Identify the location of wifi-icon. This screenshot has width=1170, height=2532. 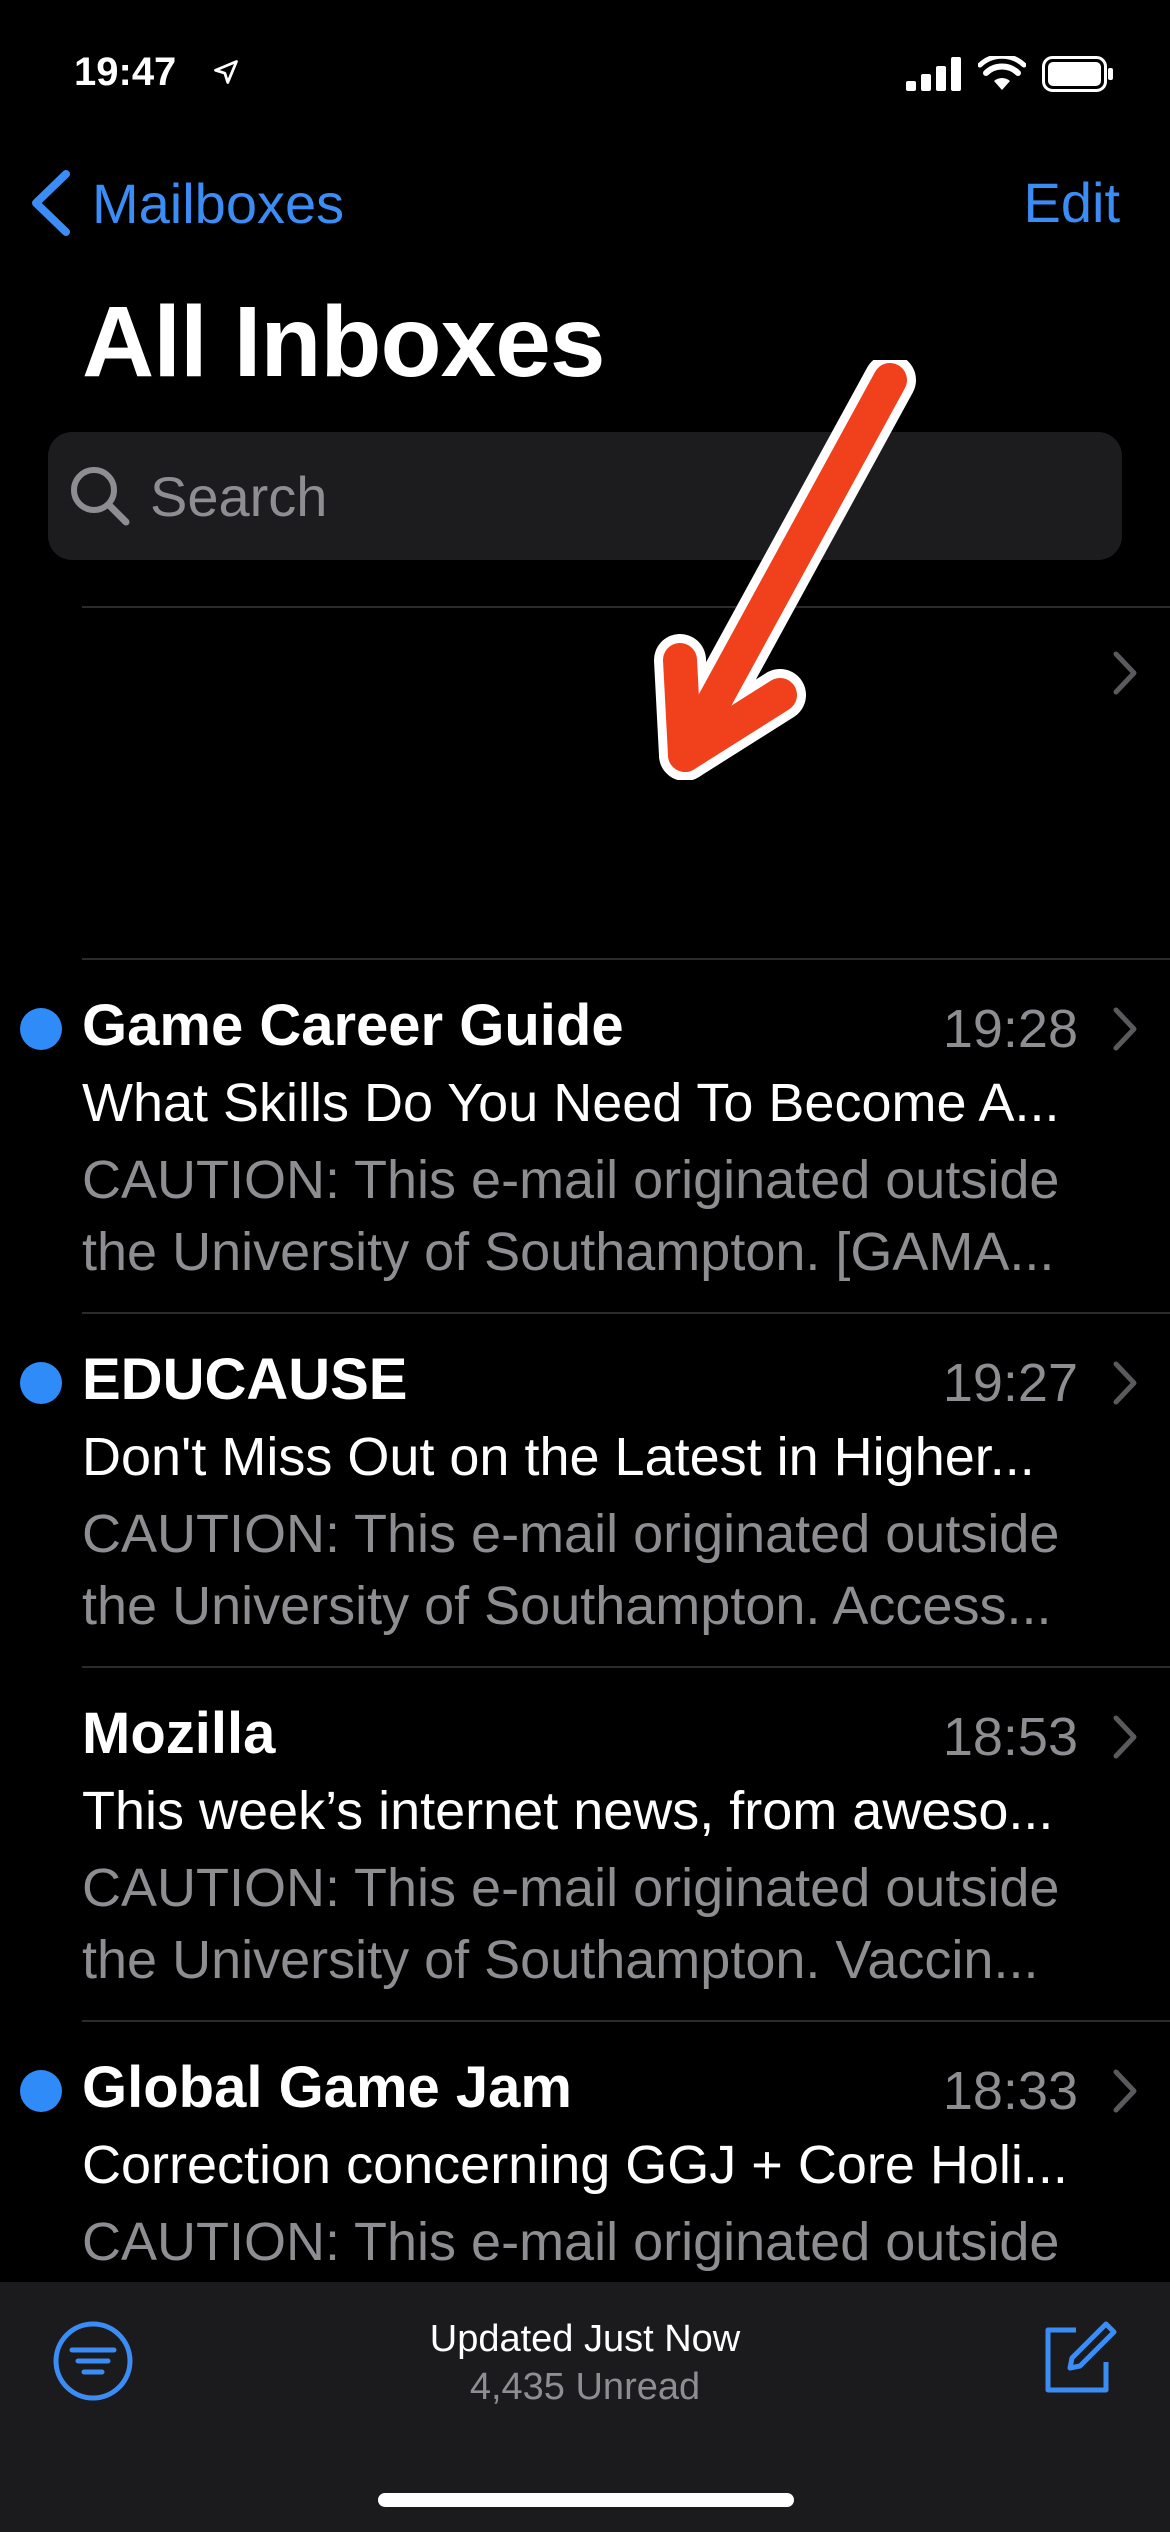
(1002, 73).